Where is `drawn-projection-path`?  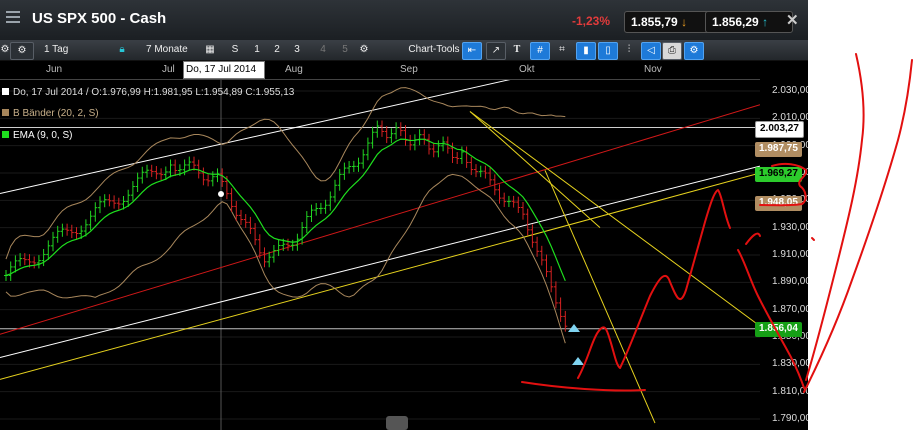 drawn-projection-path is located at coordinates (654, 284).